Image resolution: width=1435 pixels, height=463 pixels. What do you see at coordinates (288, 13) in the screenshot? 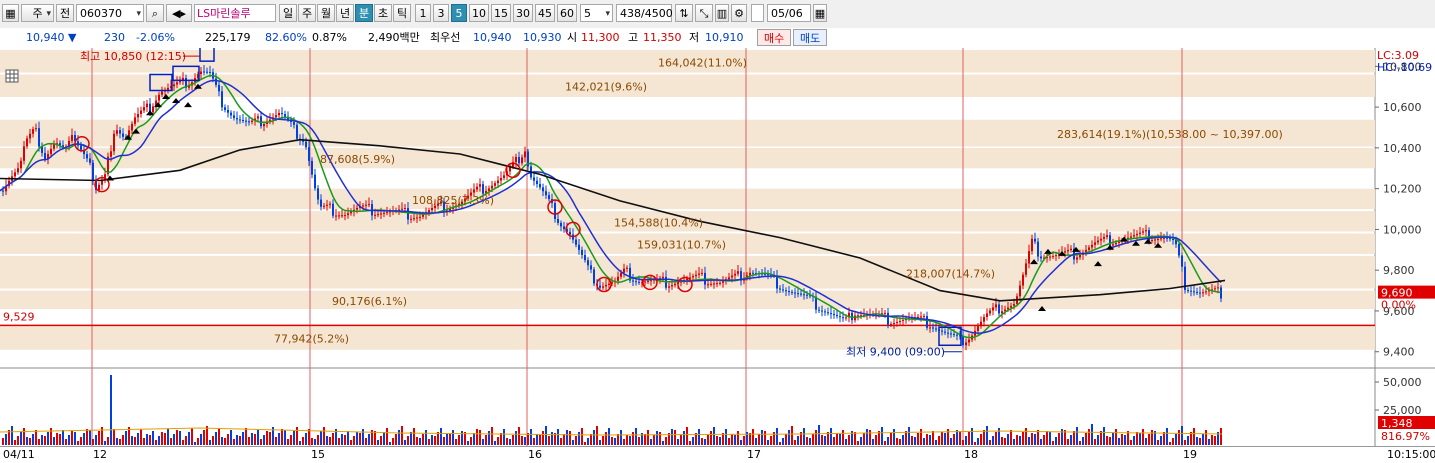
I see `period-day-button: 일` at bounding box center [288, 13].